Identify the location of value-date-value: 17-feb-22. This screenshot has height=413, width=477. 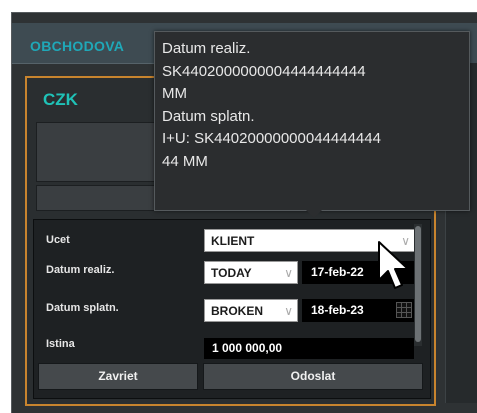
(337, 272).